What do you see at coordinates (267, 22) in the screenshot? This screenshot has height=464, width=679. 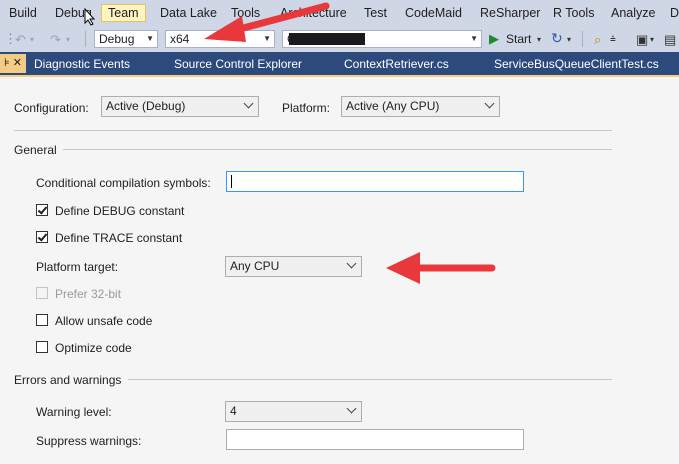 I see `arrow-to-platform-icon` at bounding box center [267, 22].